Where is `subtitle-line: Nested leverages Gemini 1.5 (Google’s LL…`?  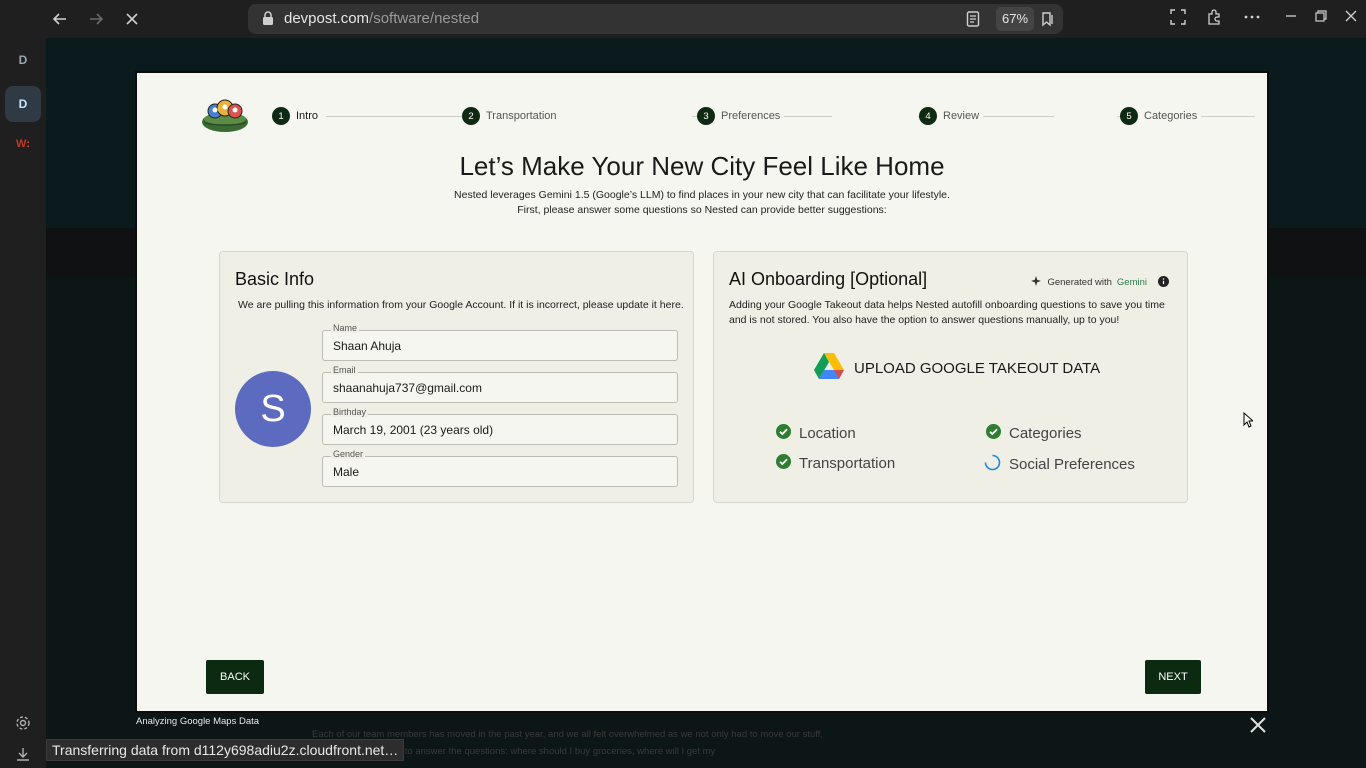
subtitle-line: Nested leverages Gemini 1.5 (Google’s LL… is located at coordinates (702, 195).